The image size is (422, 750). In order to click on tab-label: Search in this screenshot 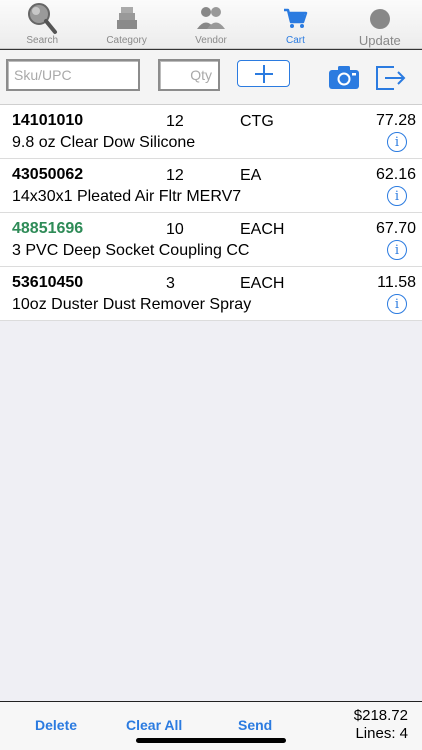, I will do `click(42, 40)`.